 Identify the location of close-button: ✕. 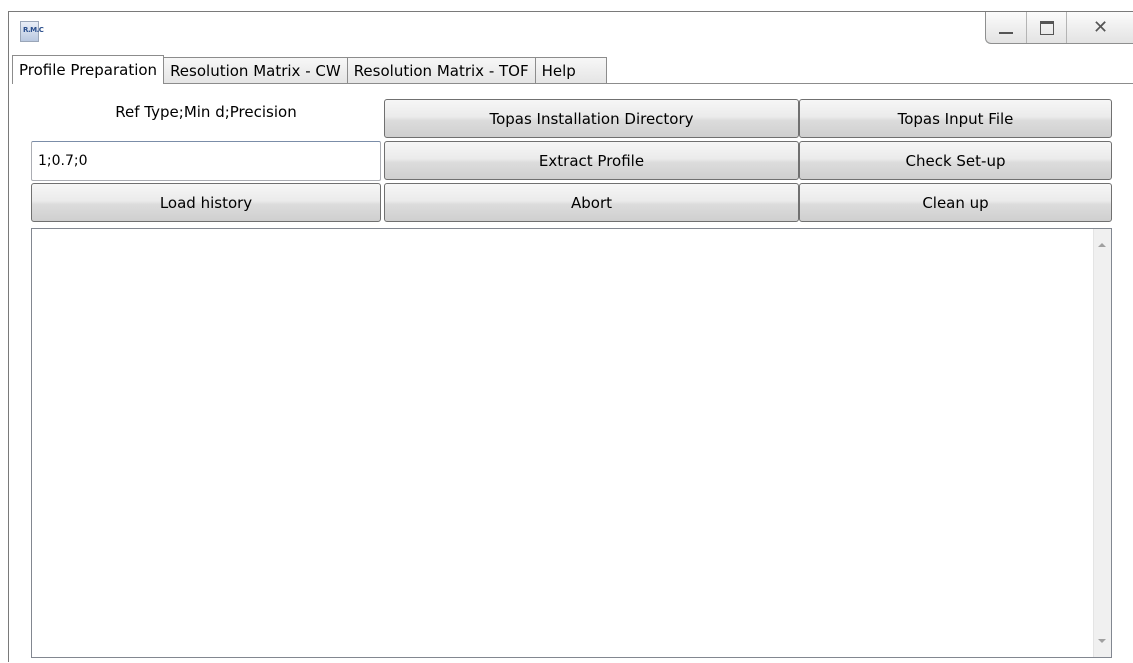
(1099, 27).